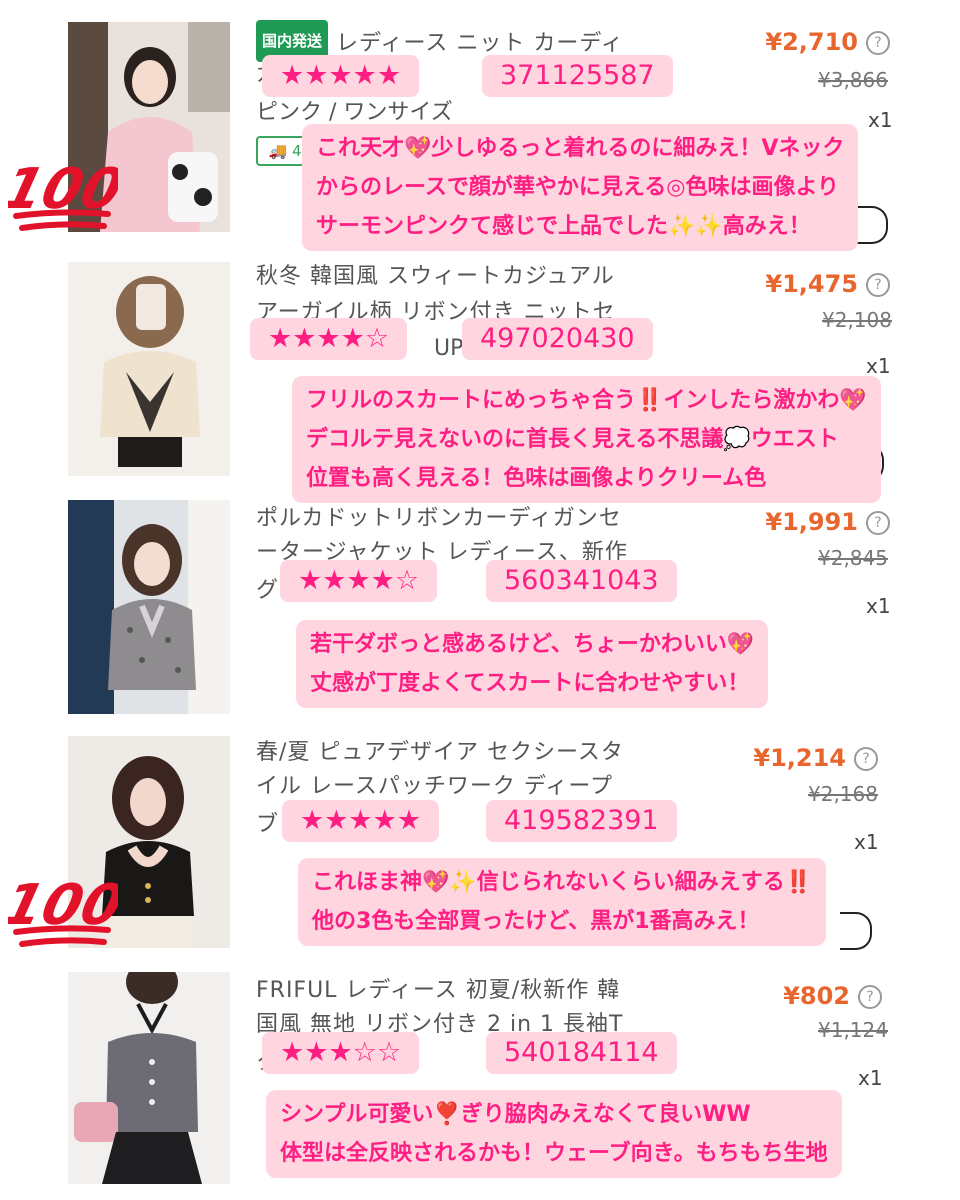 This screenshot has height=1200, width=960. Describe the element at coordinates (581, 1053) in the screenshot. I see `product-code-5: 540184114` at that location.